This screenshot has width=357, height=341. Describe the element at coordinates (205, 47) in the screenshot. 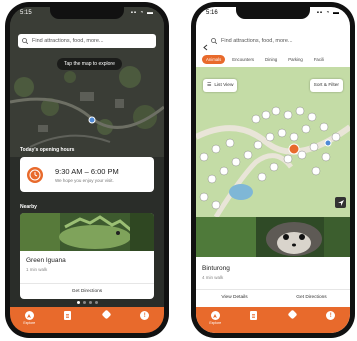

I see `back-arrow-icon` at that location.